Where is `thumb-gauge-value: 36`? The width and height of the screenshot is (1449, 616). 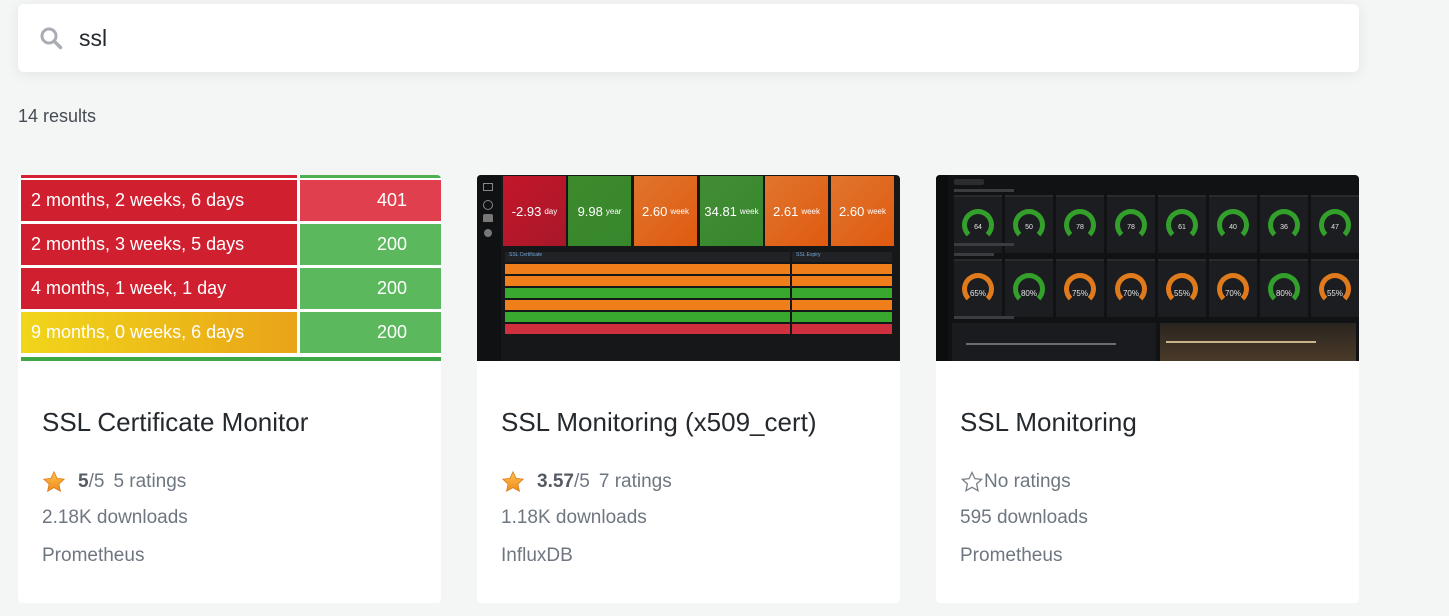
thumb-gauge-value: 36 is located at coordinates (1284, 227).